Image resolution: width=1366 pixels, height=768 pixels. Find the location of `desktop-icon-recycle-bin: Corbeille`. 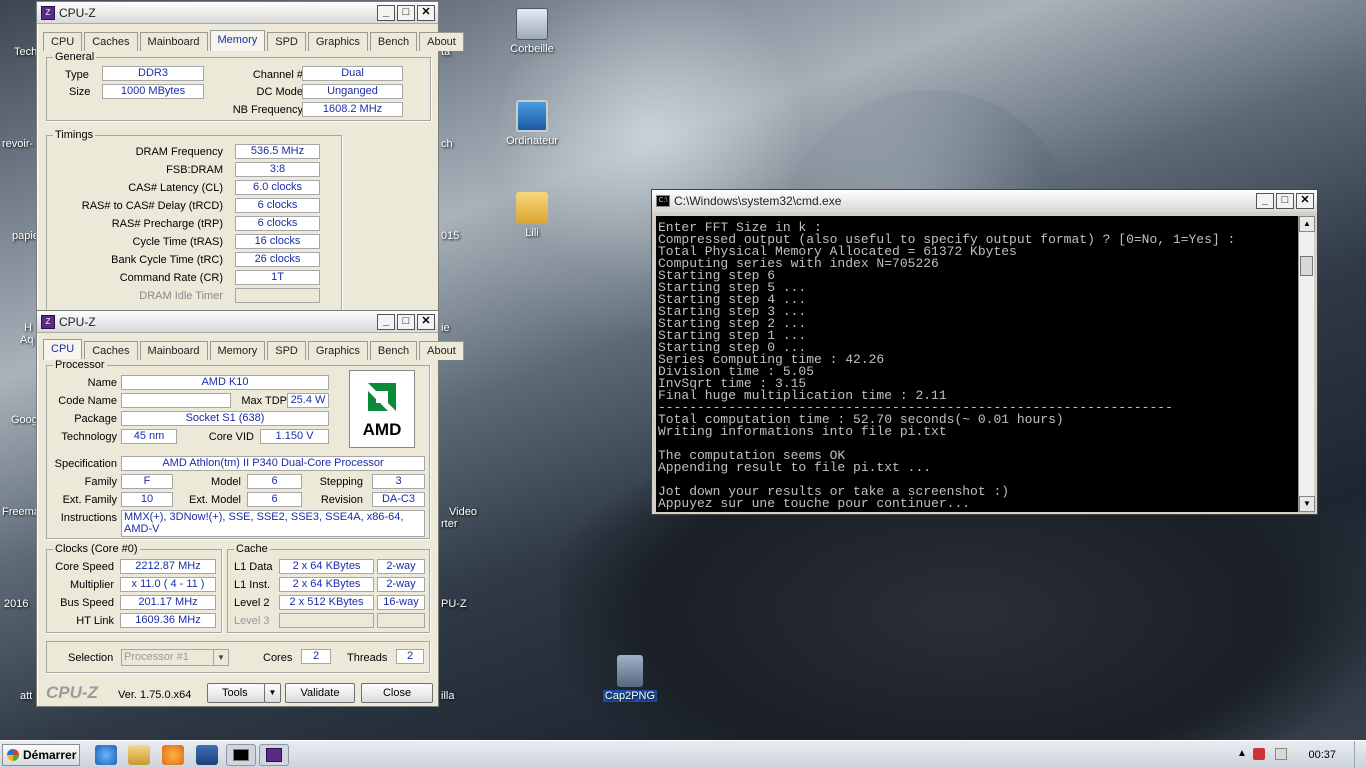

desktop-icon-recycle-bin: Corbeille is located at coordinates (532, 31).